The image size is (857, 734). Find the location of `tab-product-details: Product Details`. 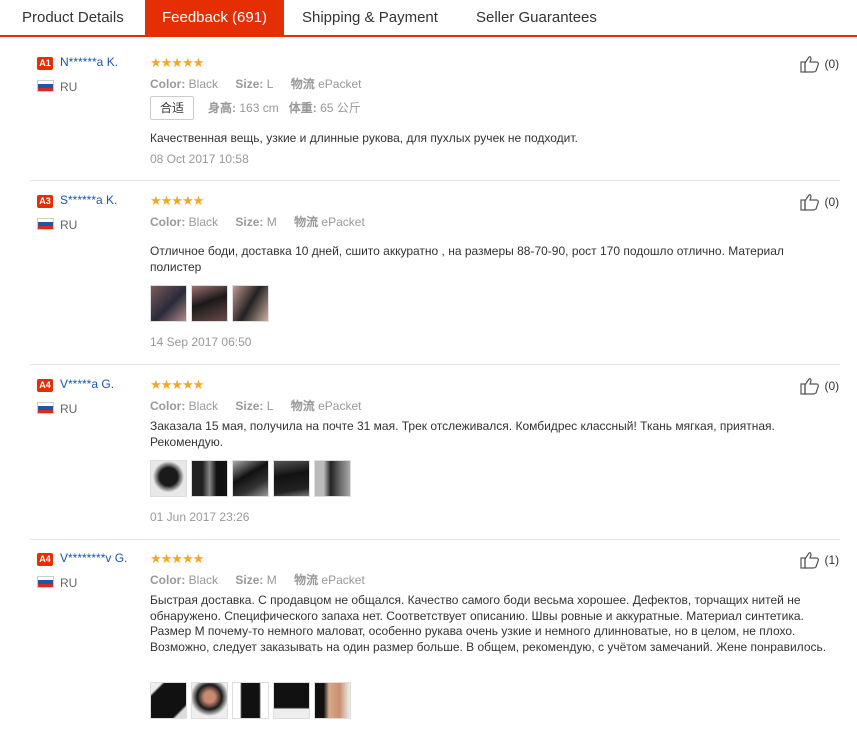

tab-product-details: Product Details is located at coordinates (82, 17).